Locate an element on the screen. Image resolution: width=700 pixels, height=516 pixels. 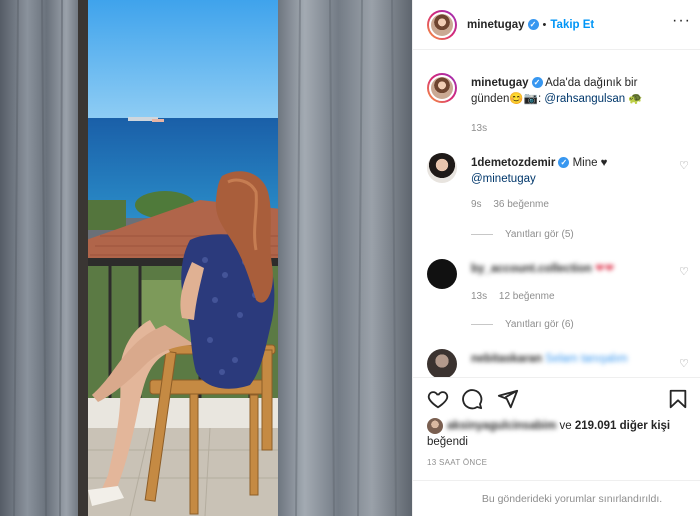
bookmark-icon is located at coordinates (678, 399).